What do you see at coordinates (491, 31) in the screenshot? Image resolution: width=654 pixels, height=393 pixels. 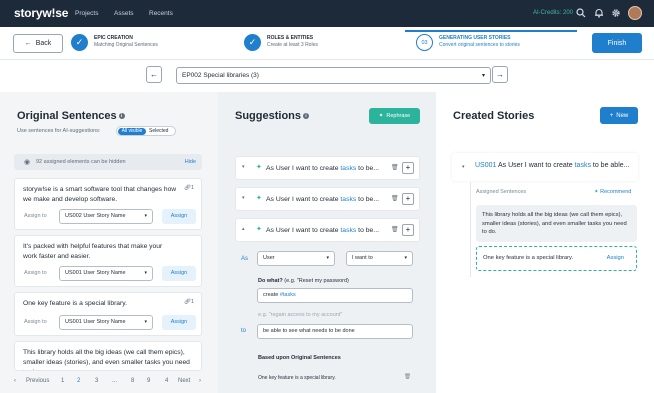 I see `active-step-indicator` at bounding box center [491, 31].